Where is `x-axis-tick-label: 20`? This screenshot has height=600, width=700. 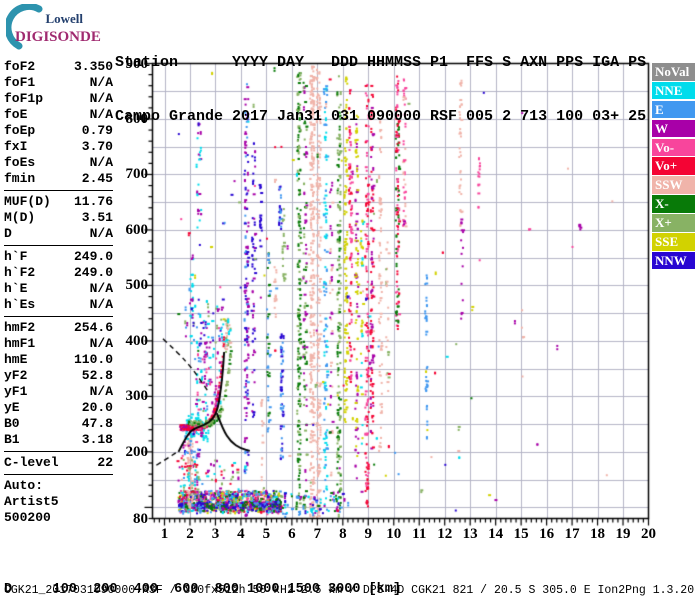 x-axis-tick-label: 20 is located at coordinates (648, 534).